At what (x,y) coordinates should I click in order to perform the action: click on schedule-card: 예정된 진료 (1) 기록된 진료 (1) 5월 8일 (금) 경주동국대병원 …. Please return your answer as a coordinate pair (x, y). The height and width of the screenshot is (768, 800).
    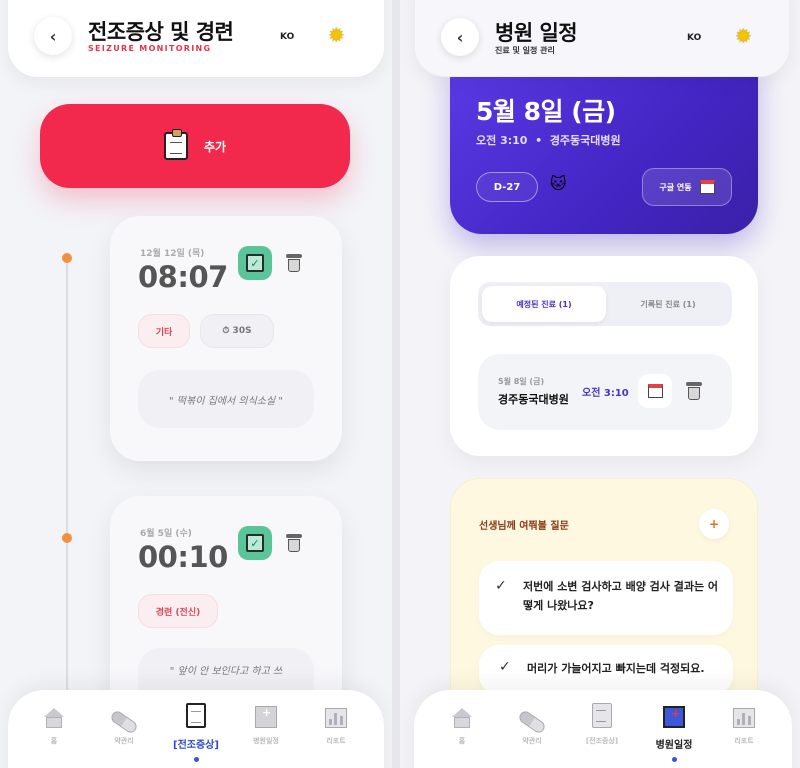
    Looking at the image, I should click on (604, 356).